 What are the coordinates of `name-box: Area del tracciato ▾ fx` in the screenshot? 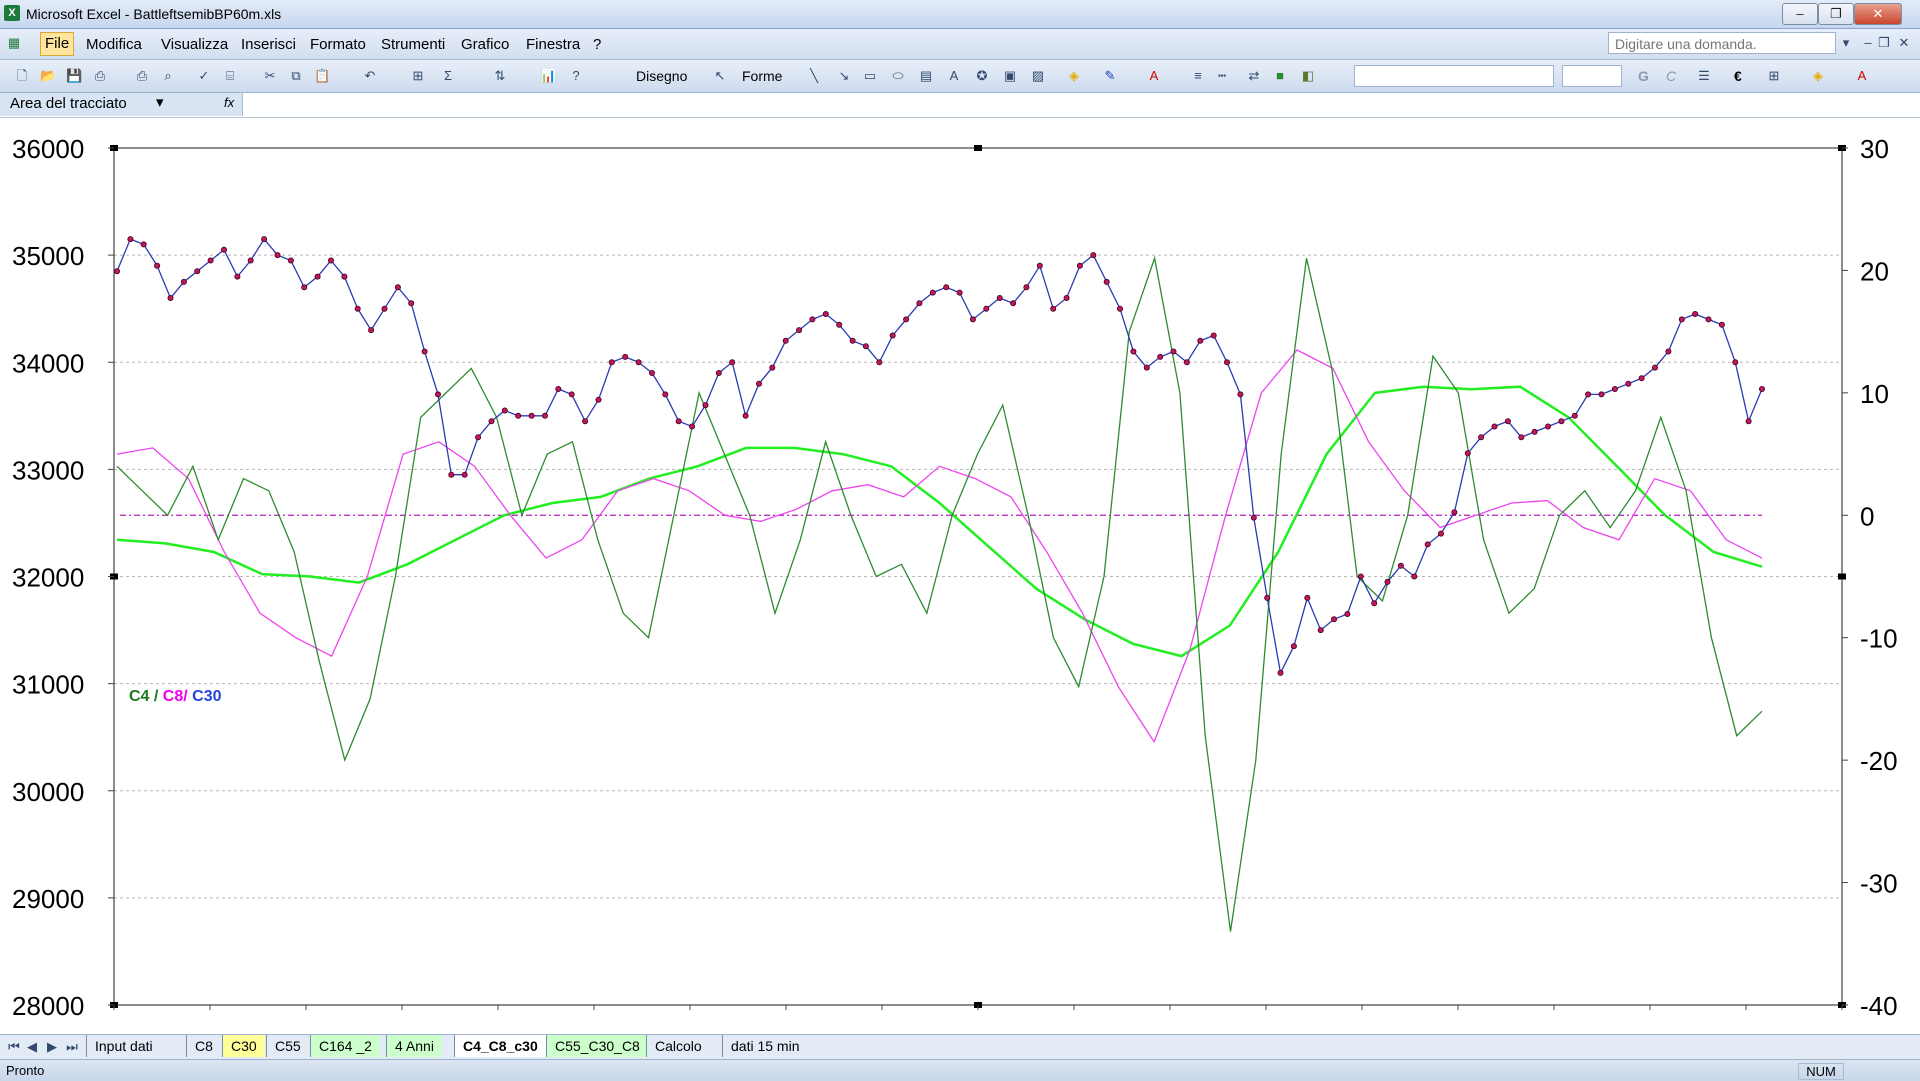 It's located at (121, 104).